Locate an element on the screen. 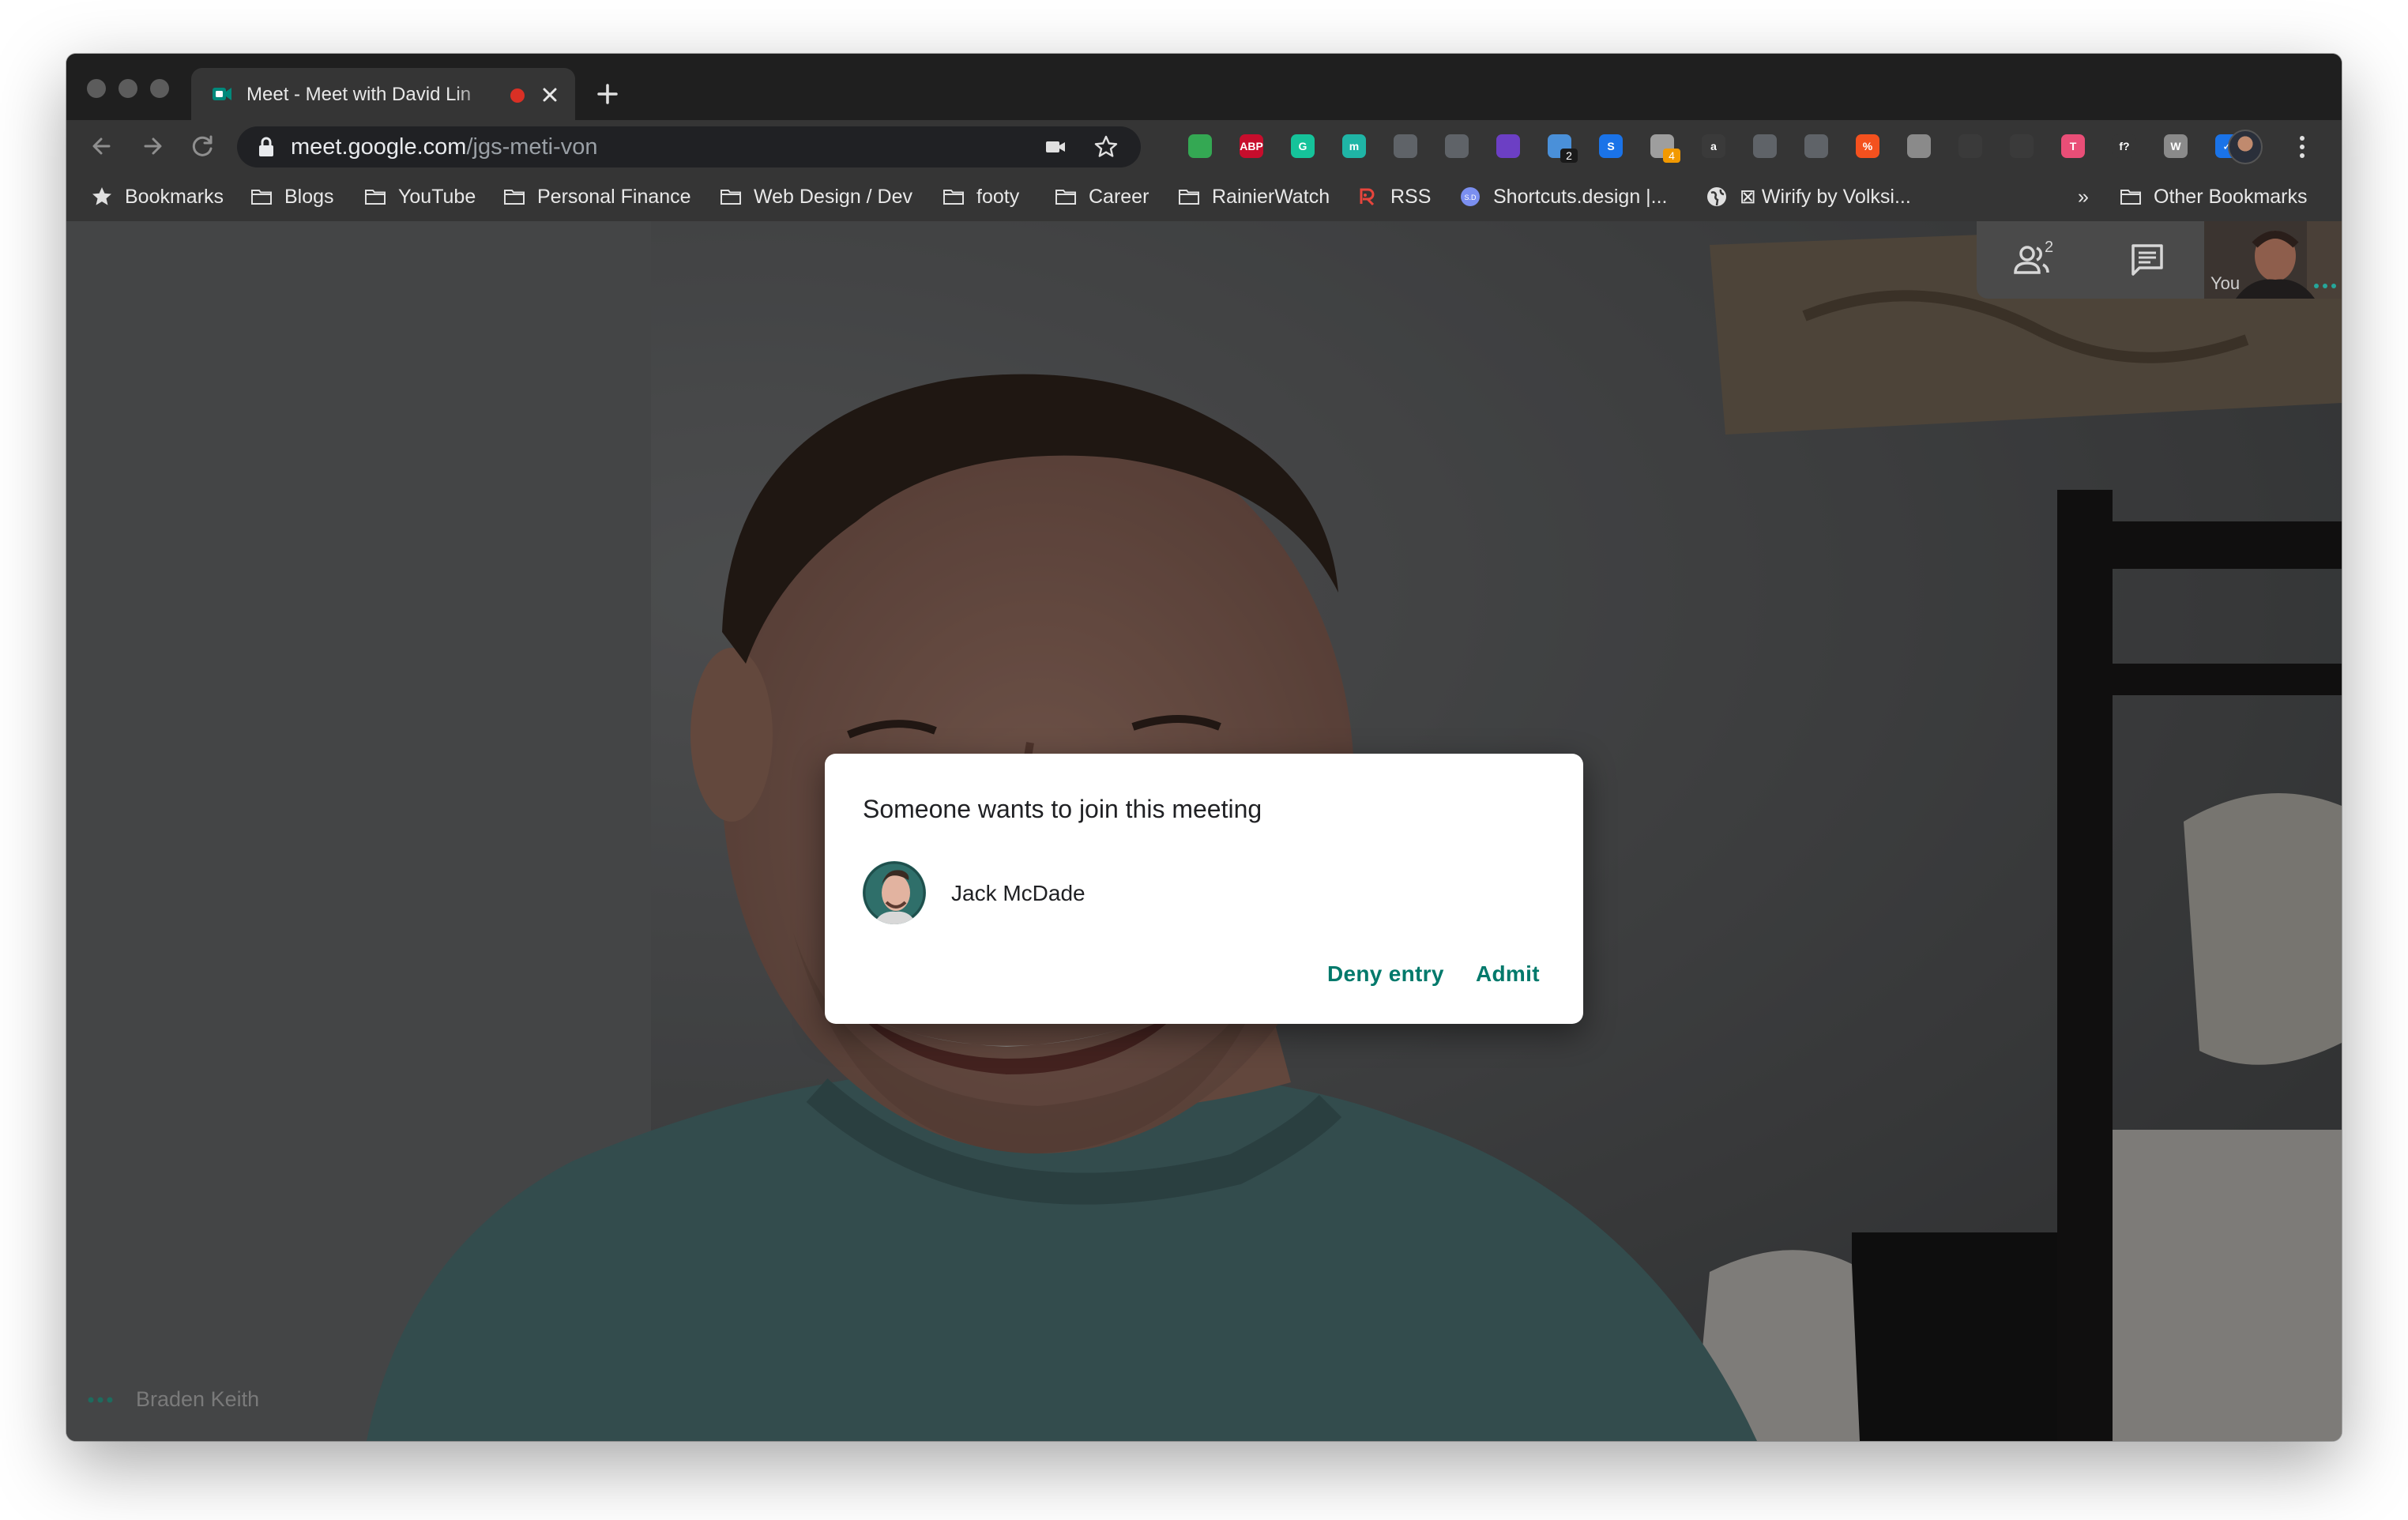 The image size is (2408, 1520). meeting-details-panel: 2 You is located at coordinates (2159, 260).